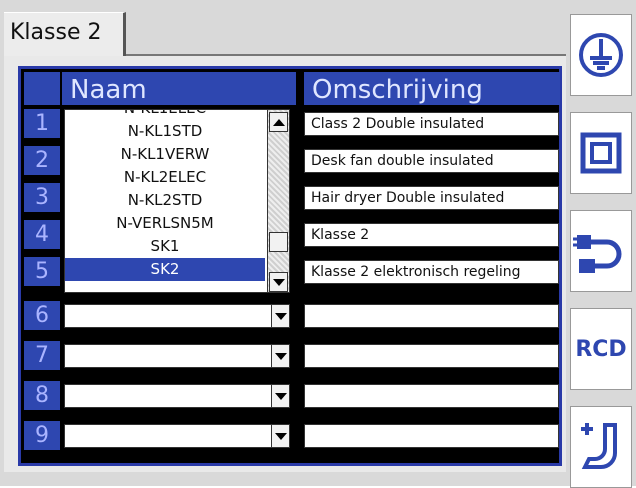  I want to click on rcd-button: RCD, so click(601, 349).